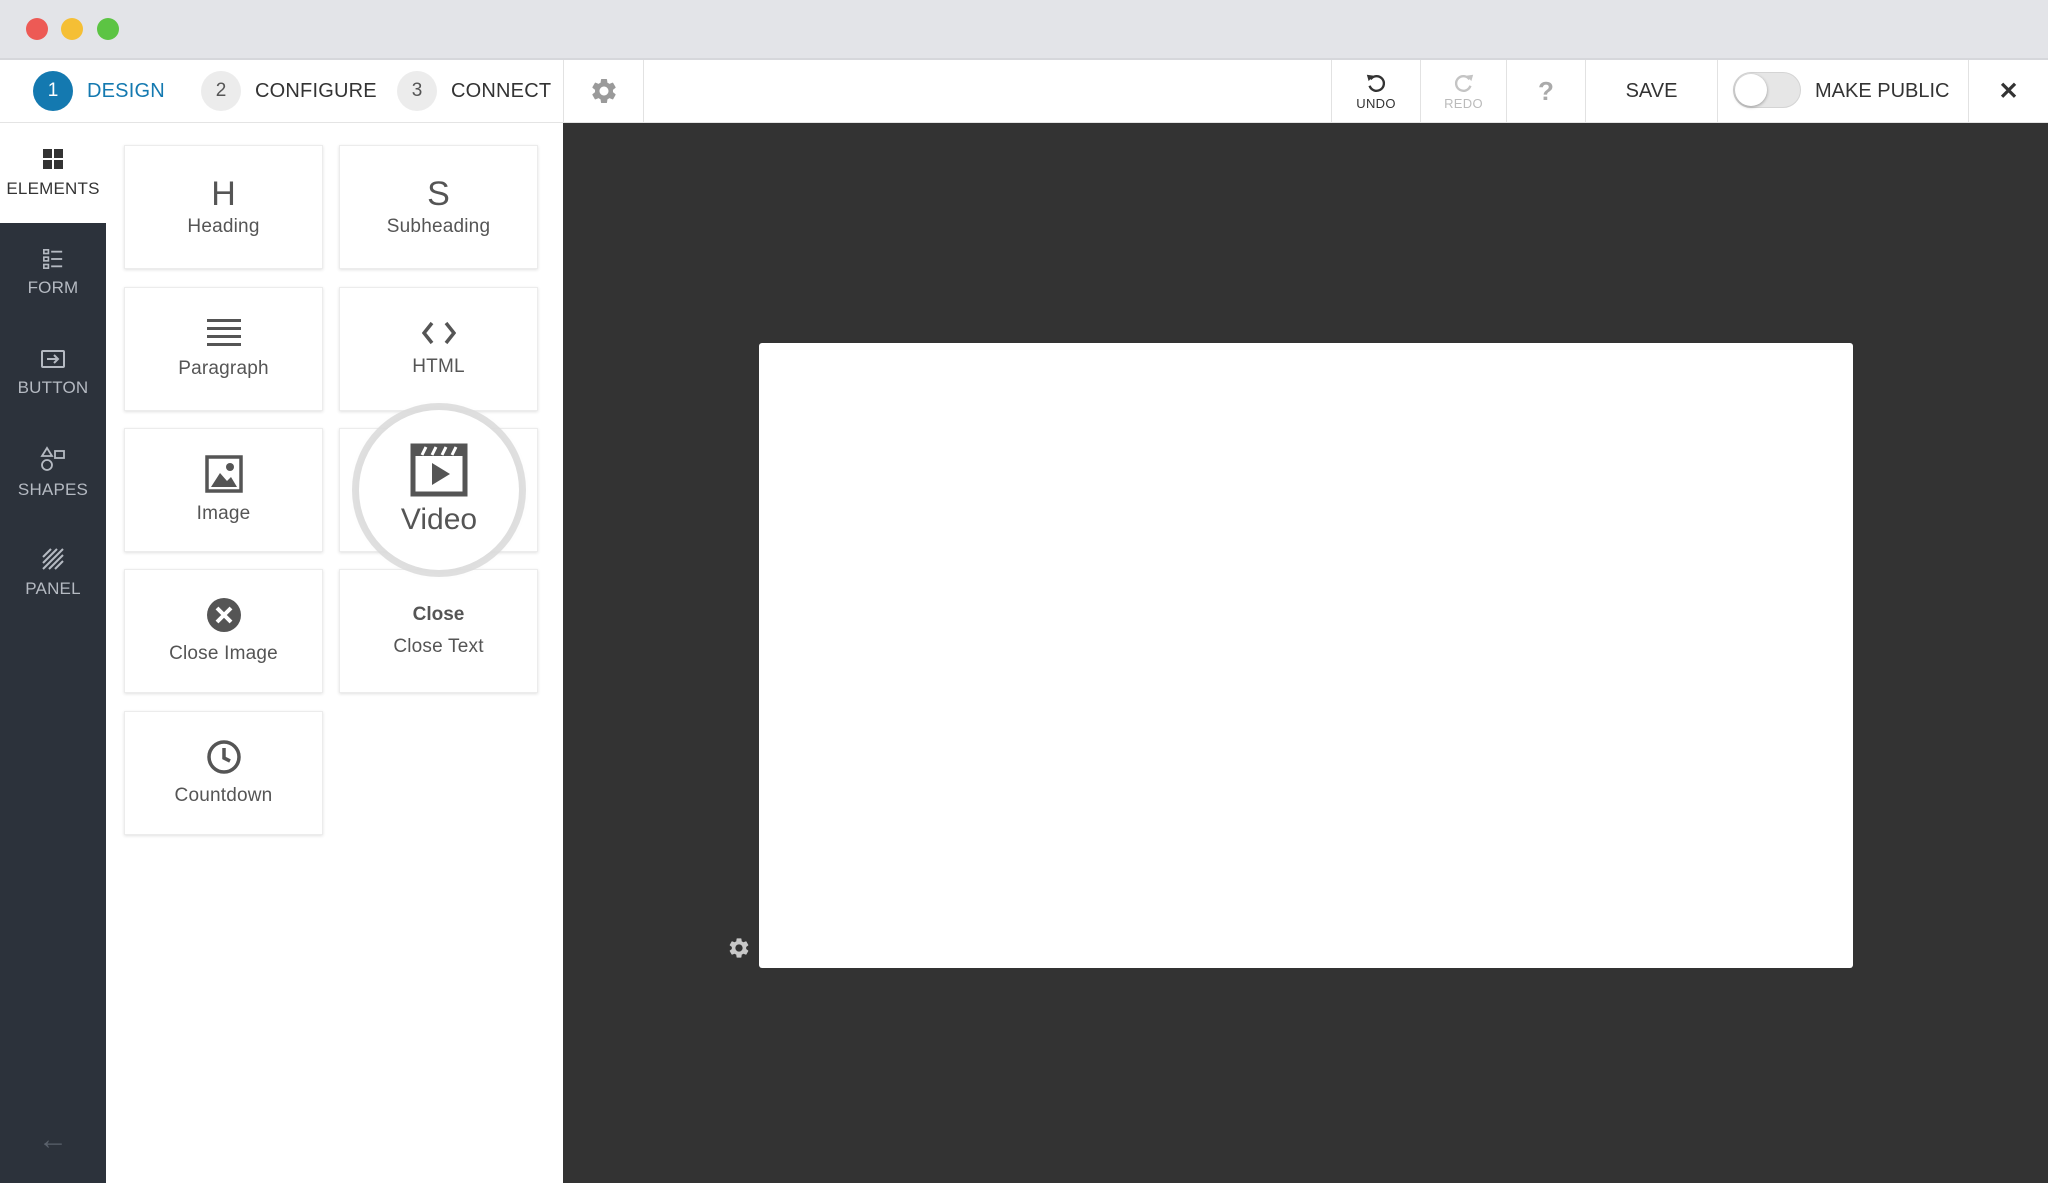 This screenshot has width=2048, height=1183. I want to click on close-editor-button: ✕, so click(2008, 91).